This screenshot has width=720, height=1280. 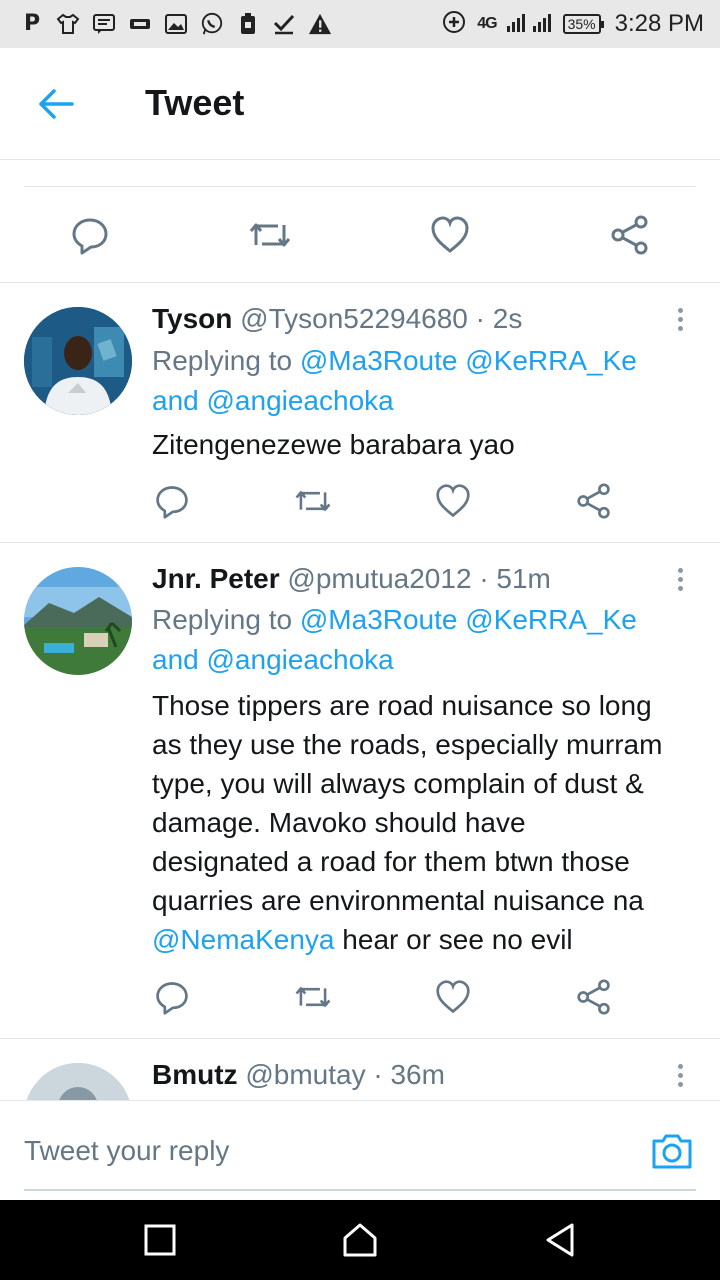 I want to click on reply-header: Tyson @Tyson52294680 · 2s, so click(x=337, y=319).